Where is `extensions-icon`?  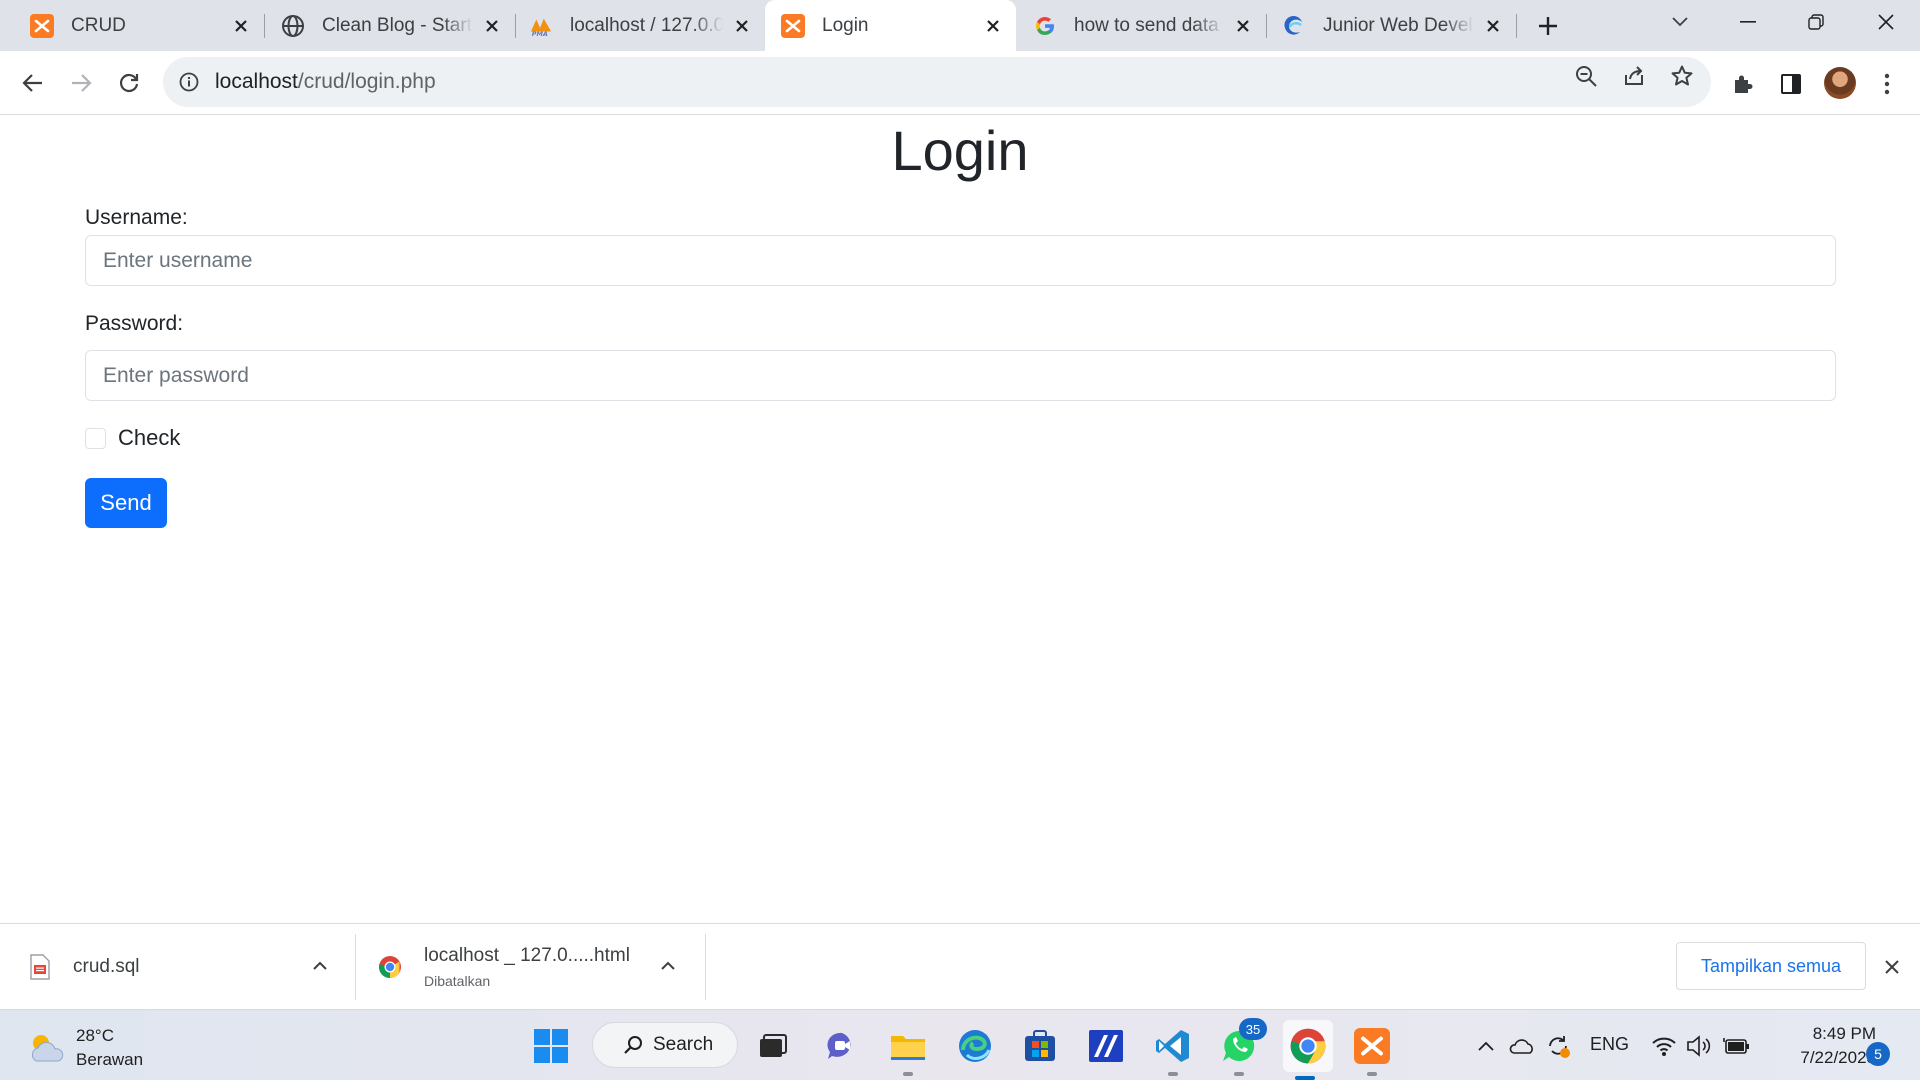 extensions-icon is located at coordinates (1743, 84).